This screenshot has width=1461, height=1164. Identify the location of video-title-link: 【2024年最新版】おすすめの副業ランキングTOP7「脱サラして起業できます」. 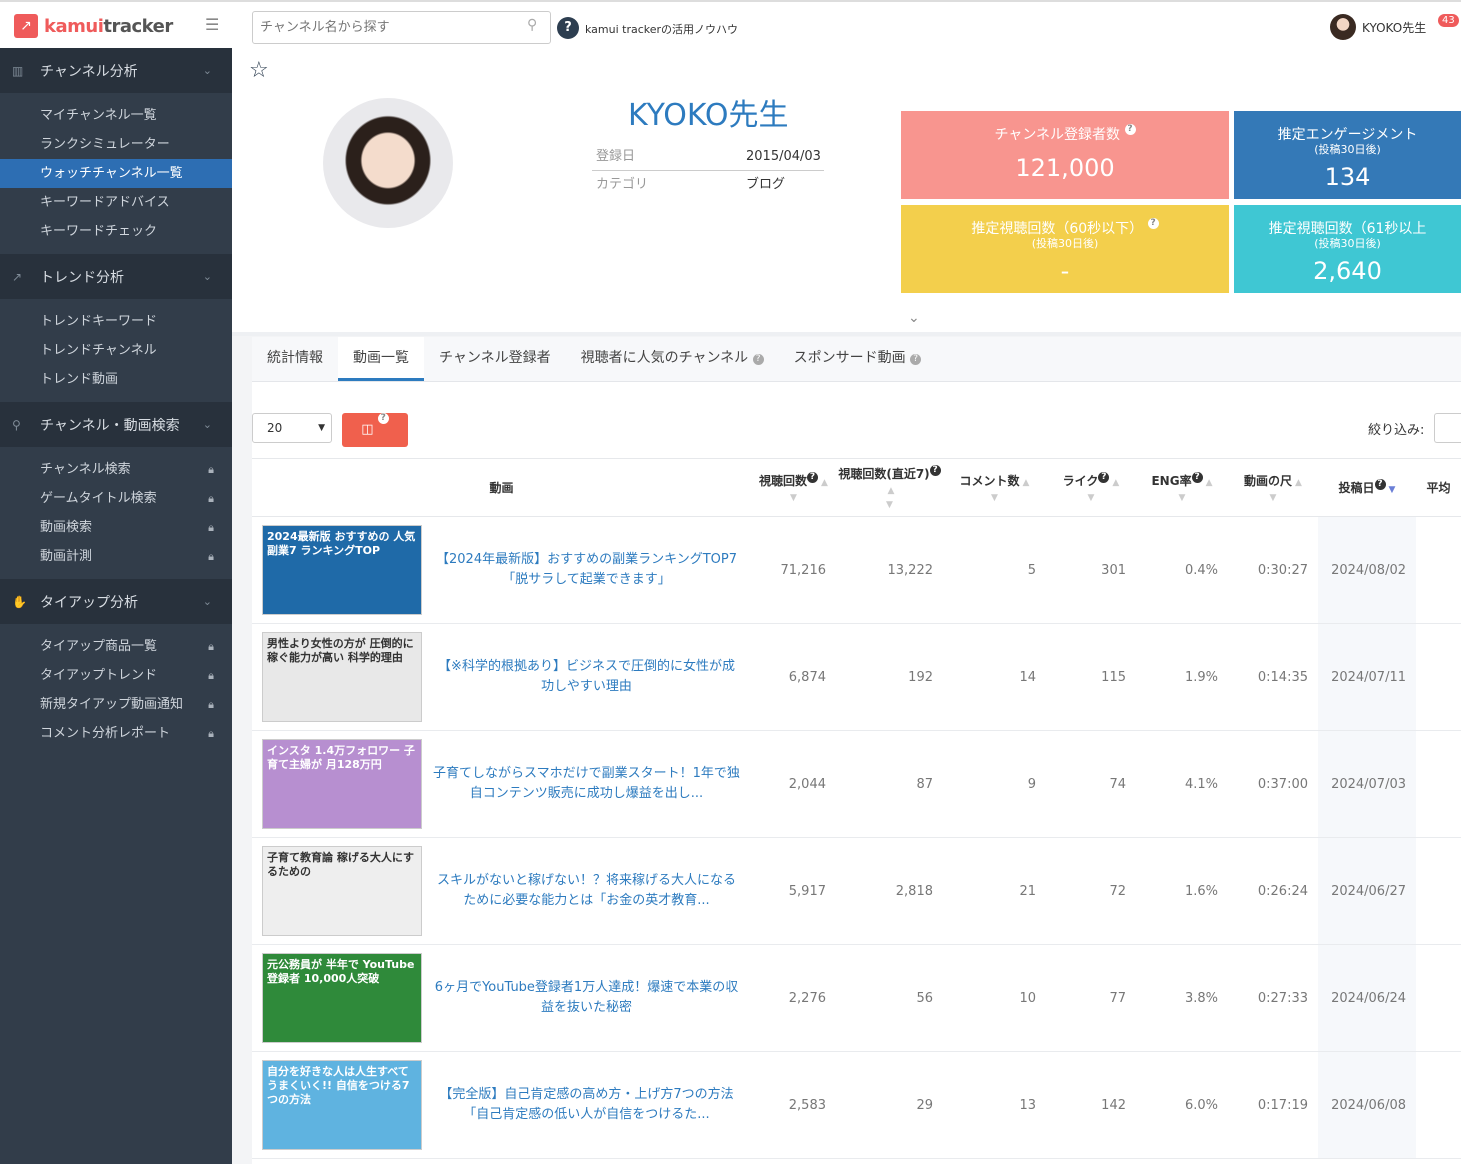
(586, 570).